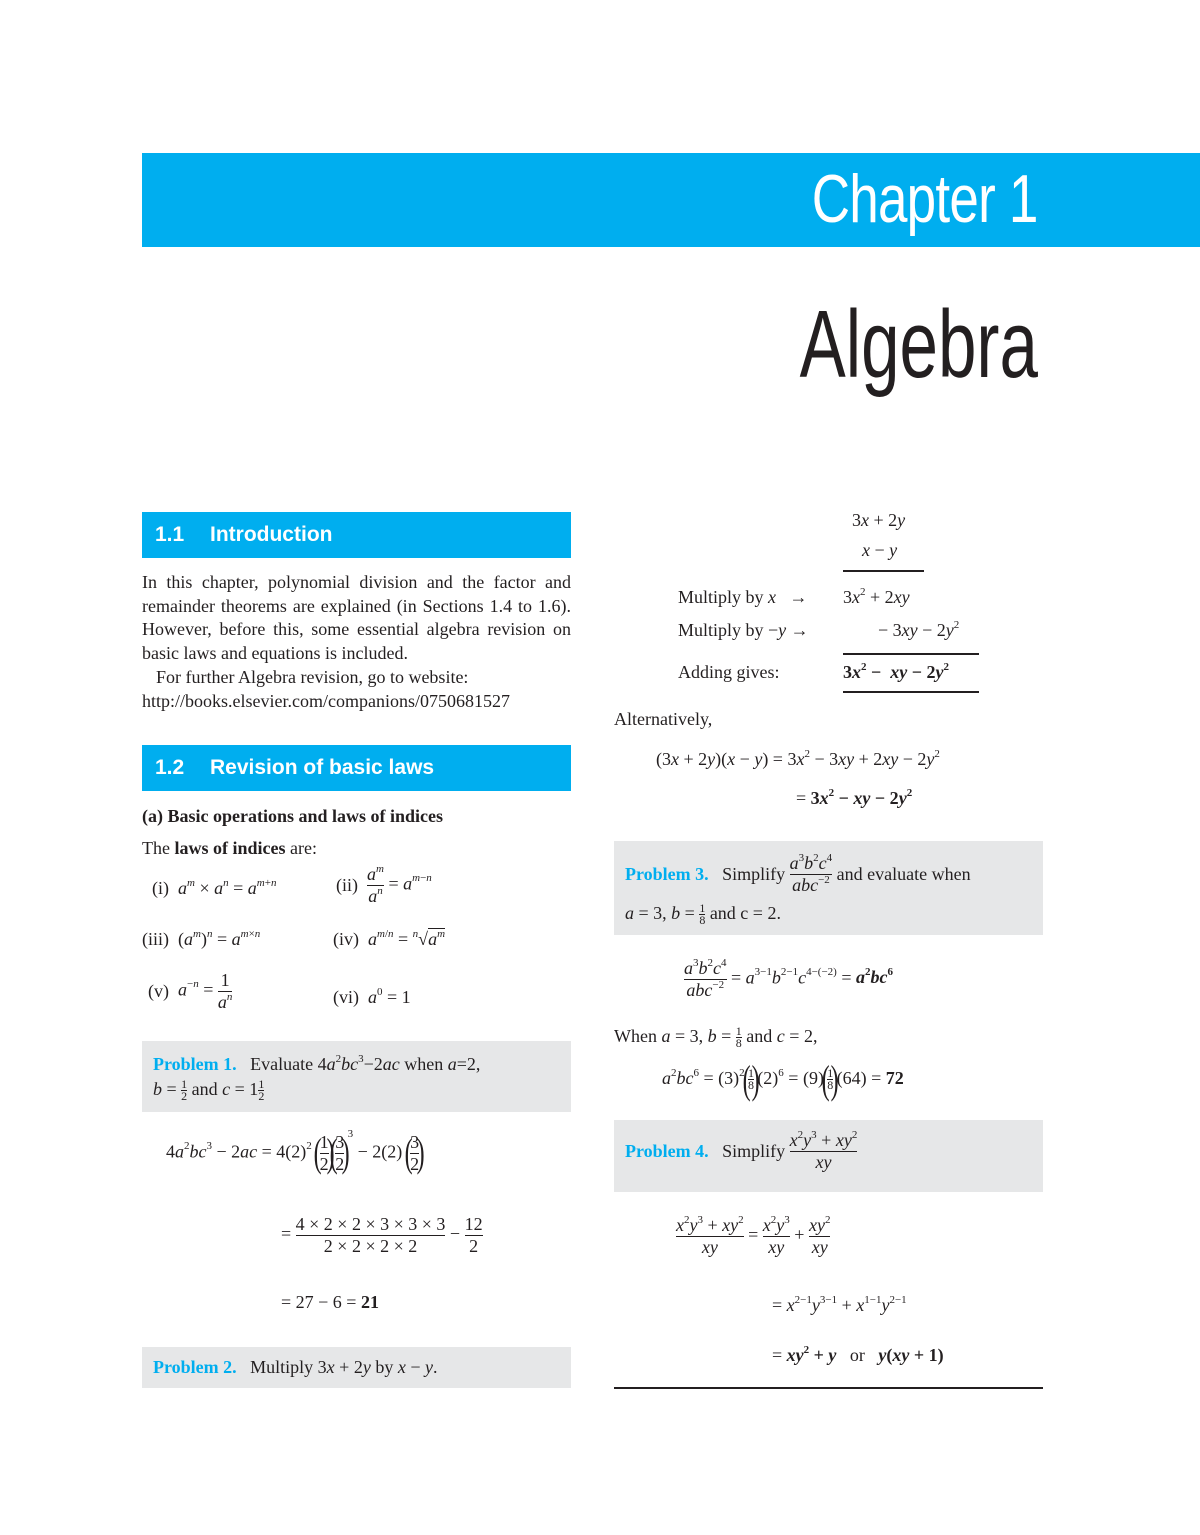 The height and width of the screenshot is (1535, 1200). What do you see at coordinates (201, 938) in the screenshot?
I see `law-iii: (iii) (am)n = am×n` at bounding box center [201, 938].